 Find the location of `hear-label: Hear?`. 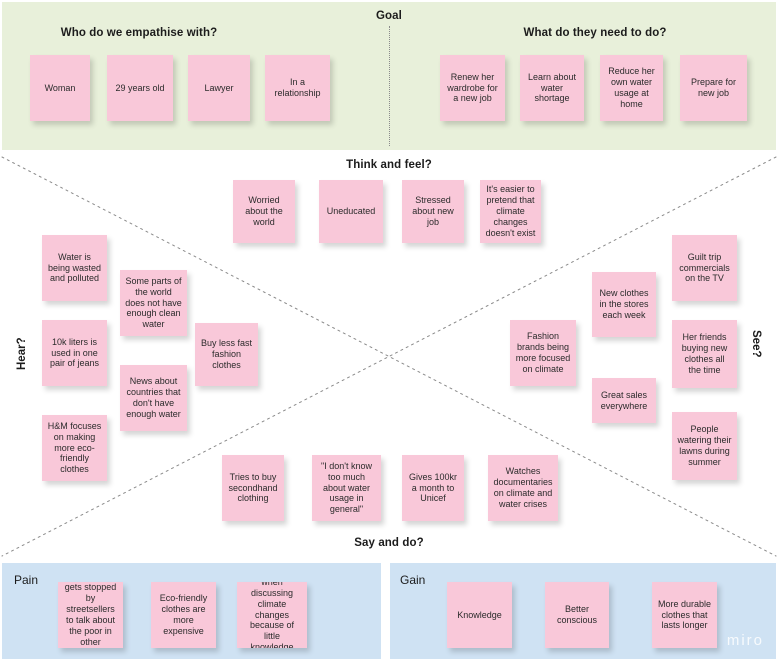

hear-label: Hear? is located at coordinates (22, 353).